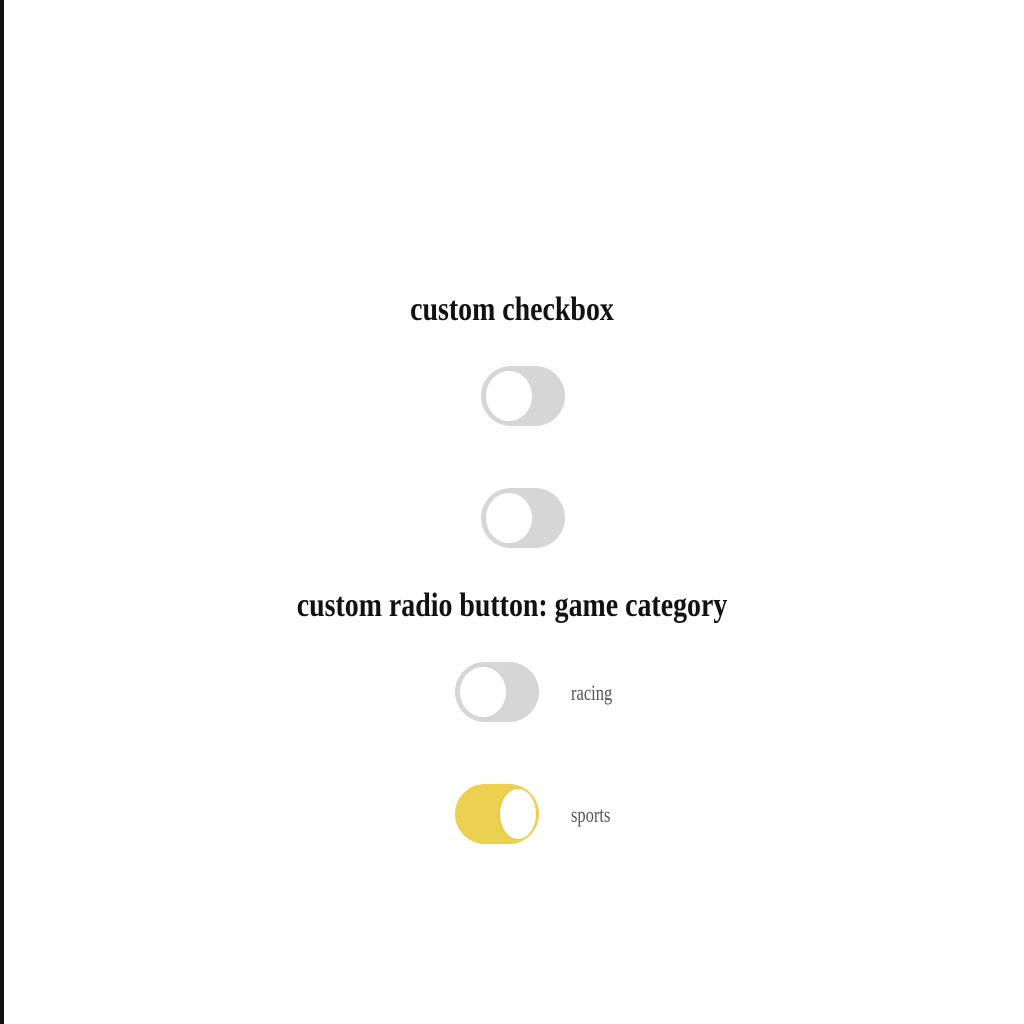 The height and width of the screenshot is (1024, 1024). I want to click on radio-toggle-racing, so click(497, 692).